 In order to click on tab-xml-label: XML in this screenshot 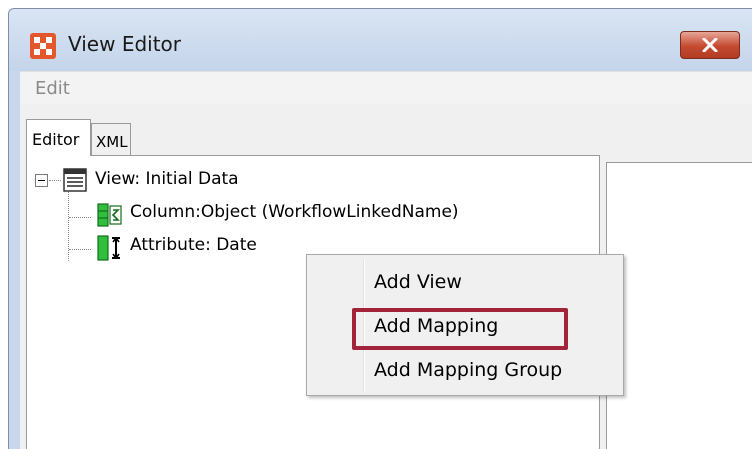, I will do `click(112, 142)`.